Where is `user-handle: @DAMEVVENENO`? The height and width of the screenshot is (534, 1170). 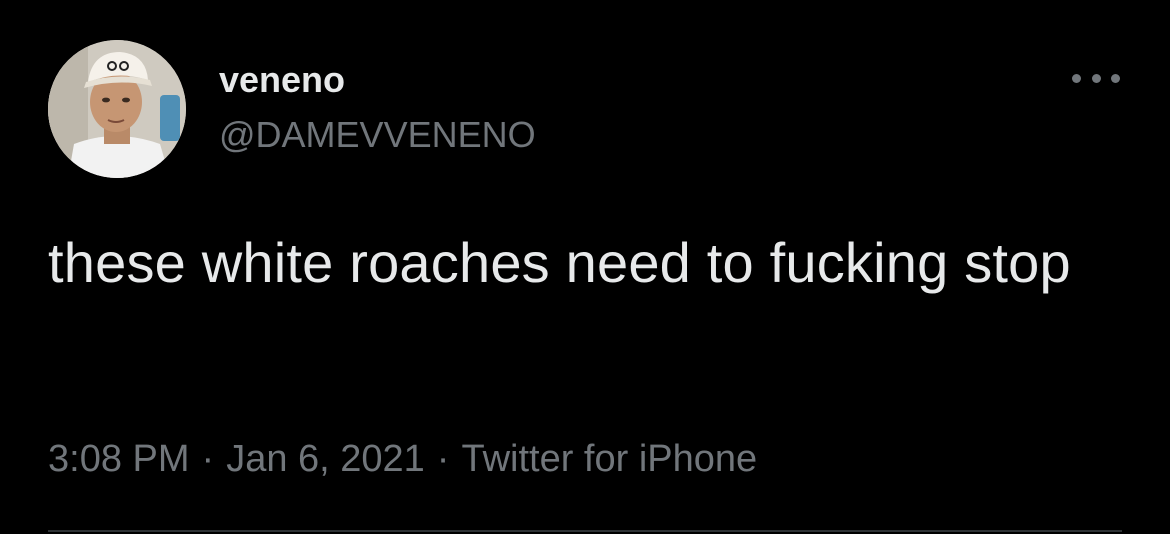
user-handle: @DAMEVVENENO is located at coordinates (377, 135).